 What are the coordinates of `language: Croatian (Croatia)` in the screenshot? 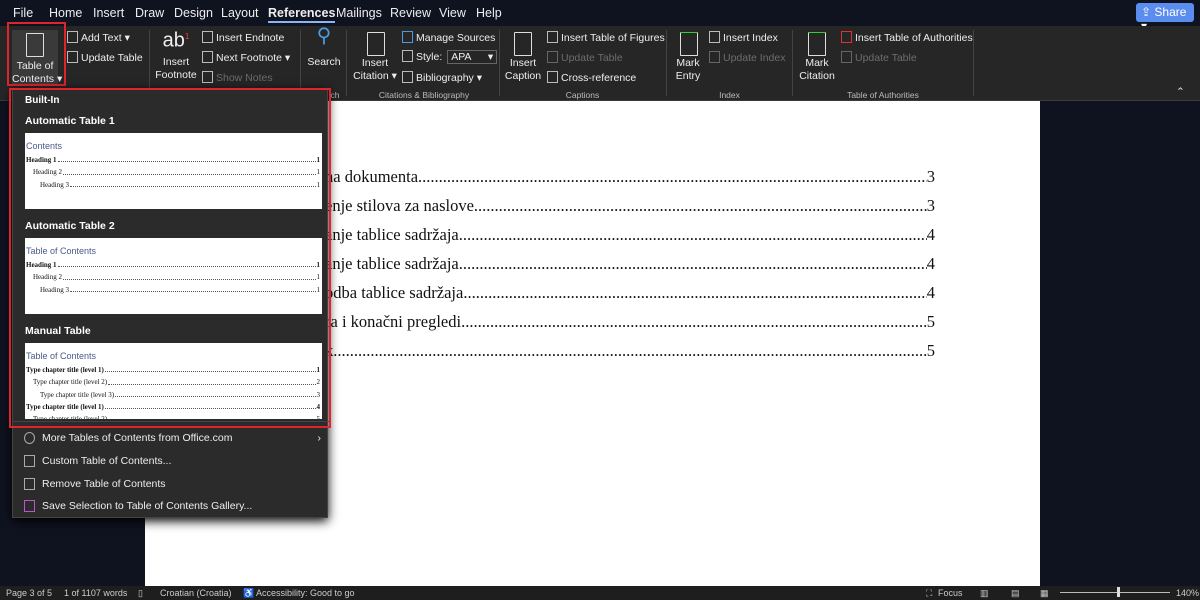 It's located at (196, 593).